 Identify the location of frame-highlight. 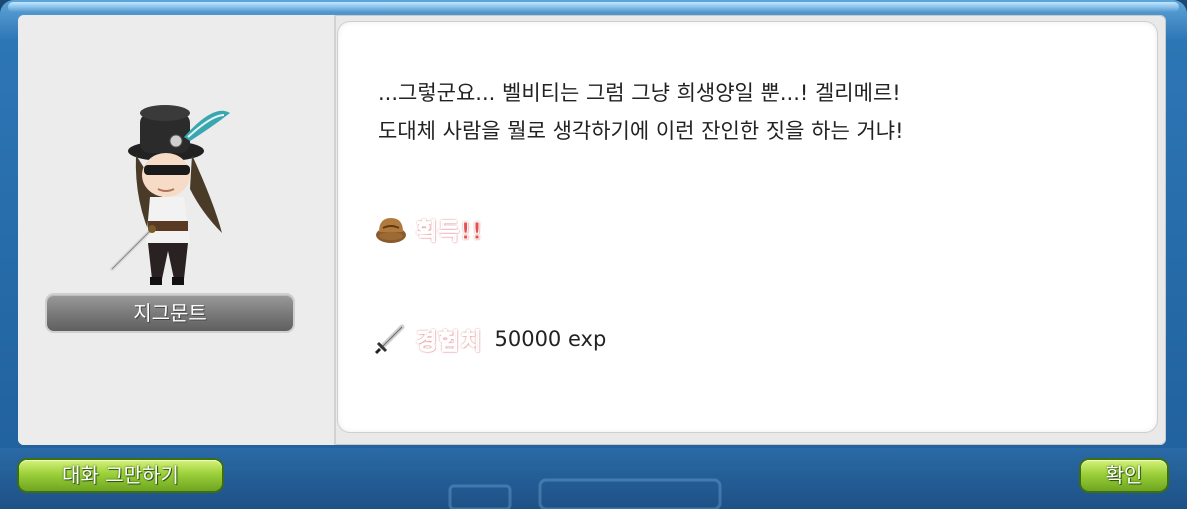
(593, 7).